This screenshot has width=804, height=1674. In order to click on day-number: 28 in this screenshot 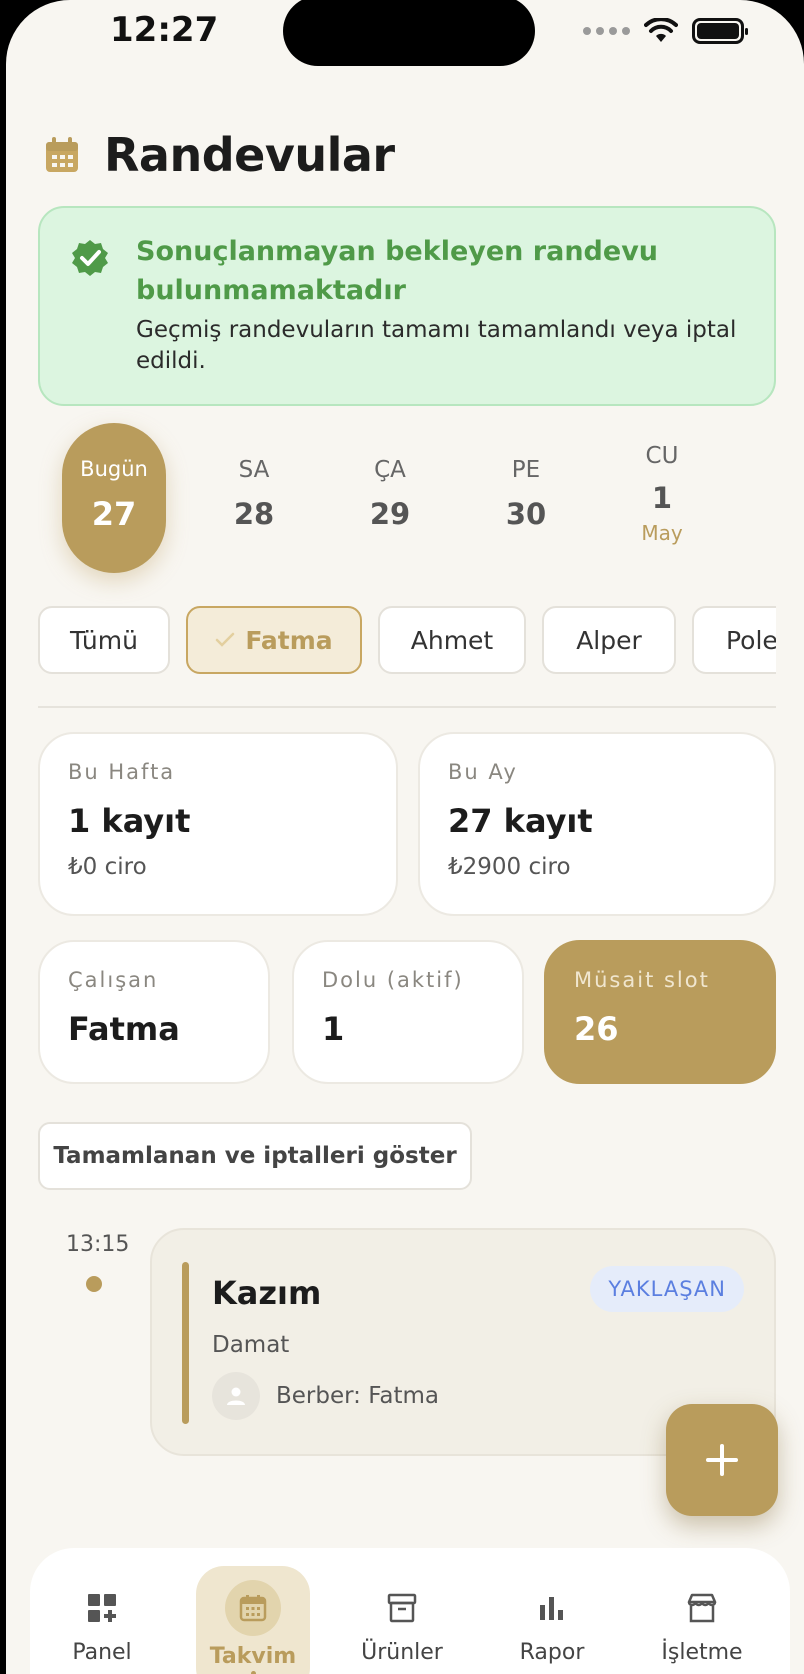, I will do `click(254, 514)`.